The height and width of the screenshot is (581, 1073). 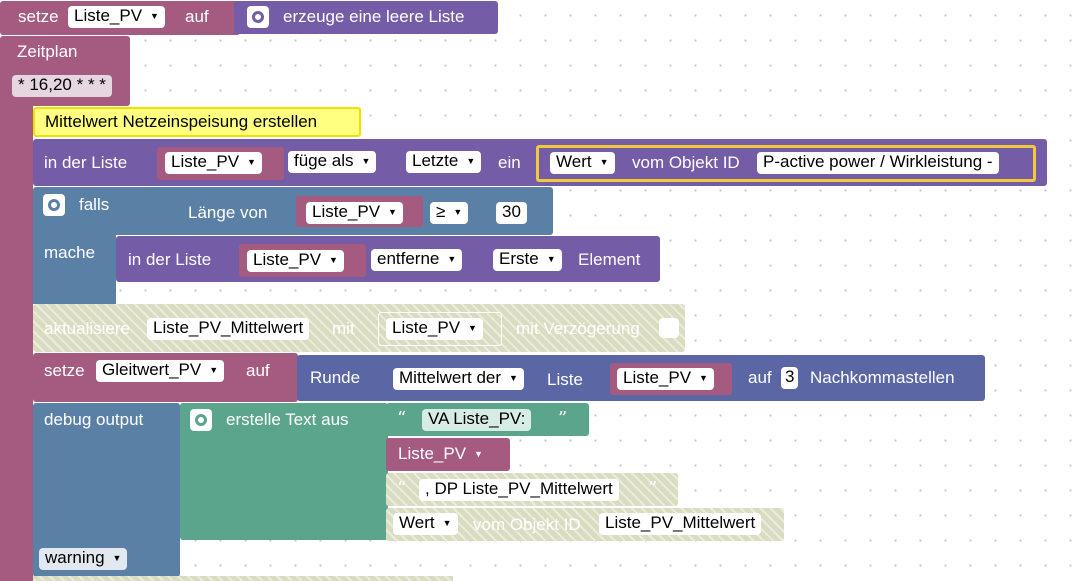 I want to click on do-label: mache, so click(x=70, y=252).